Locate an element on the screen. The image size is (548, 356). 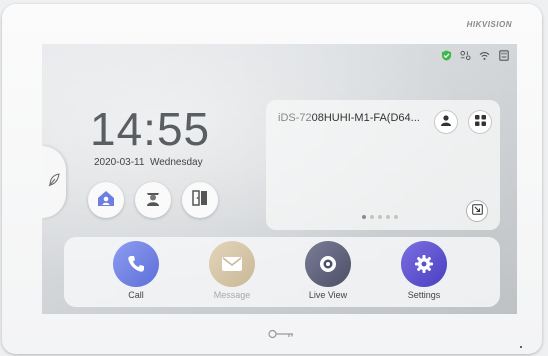
door-icon is located at coordinates (200, 200).